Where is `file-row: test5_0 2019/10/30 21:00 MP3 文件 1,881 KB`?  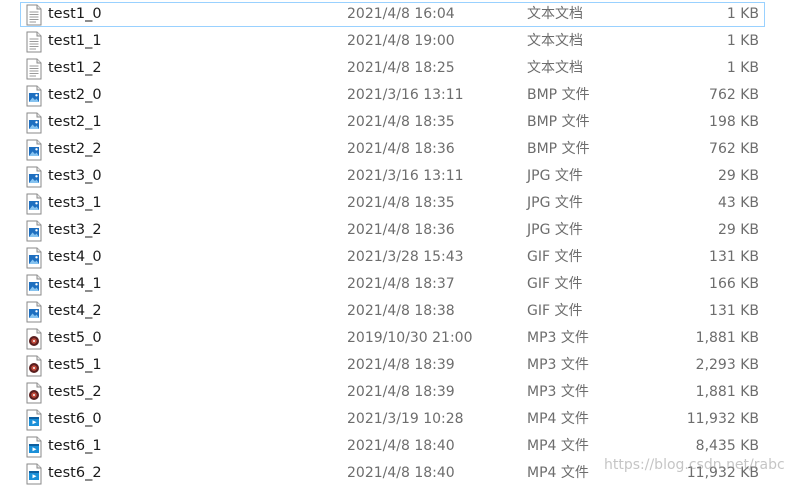 file-row: test5_0 2019/10/30 21:00 MP3 文件 1,881 KB is located at coordinates (392, 338).